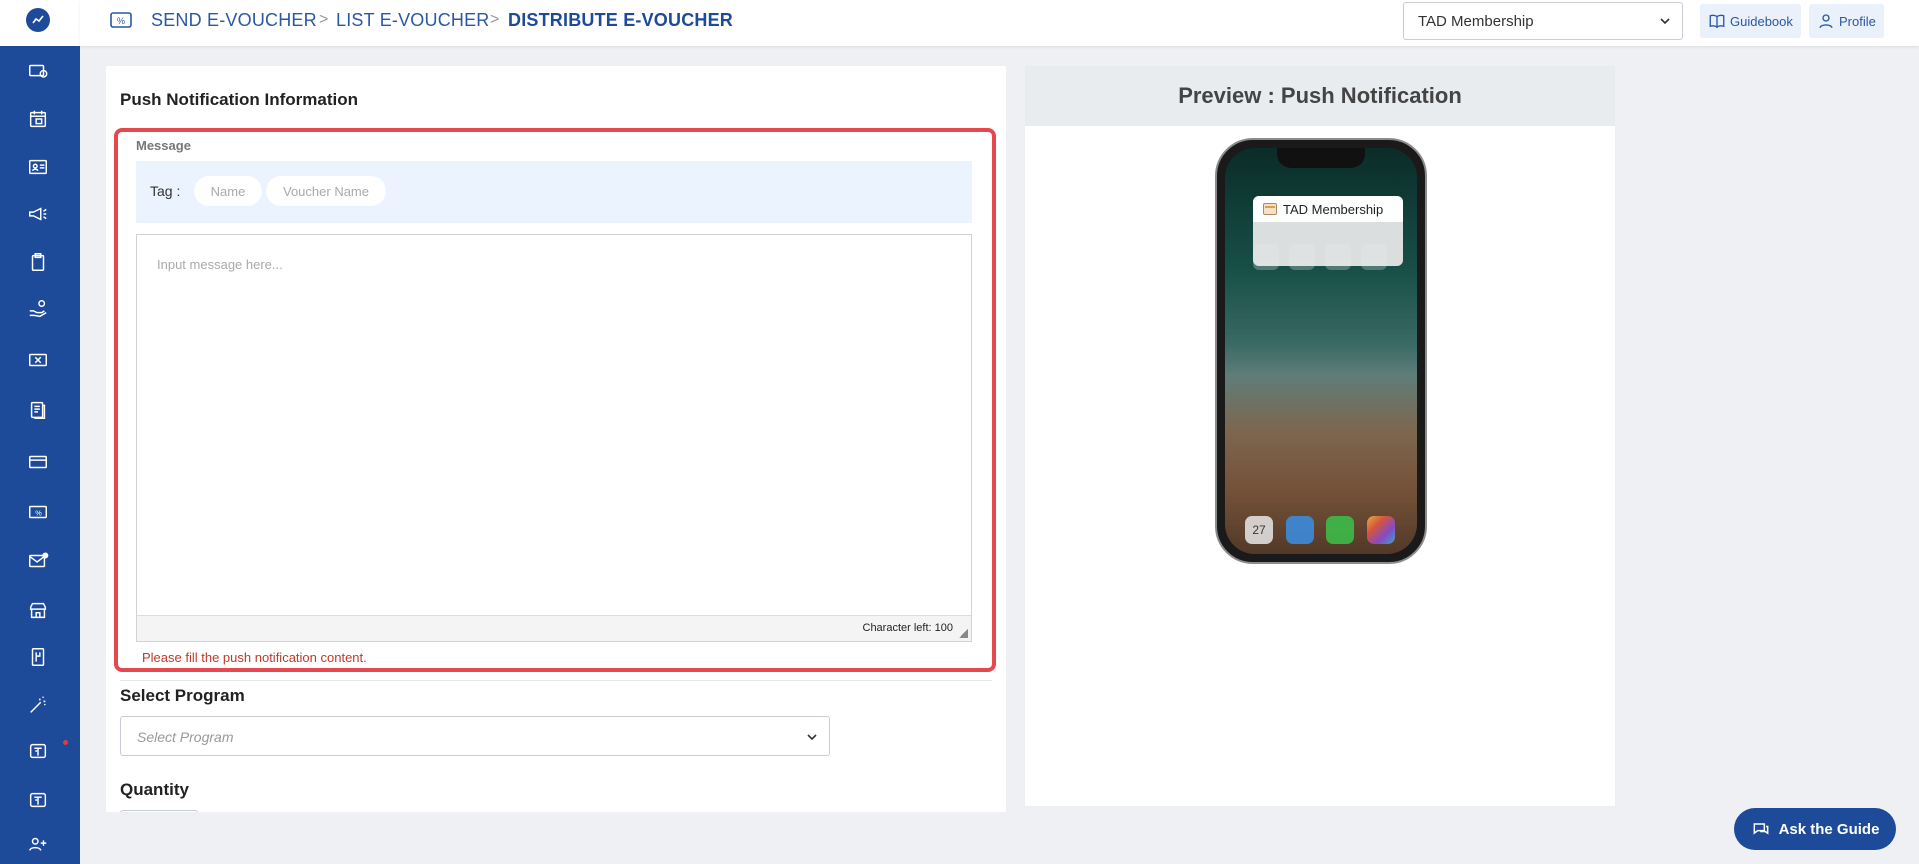 This screenshot has height=864, width=1919. What do you see at coordinates (38, 71) in the screenshot?
I see `voucher-icon` at bounding box center [38, 71].